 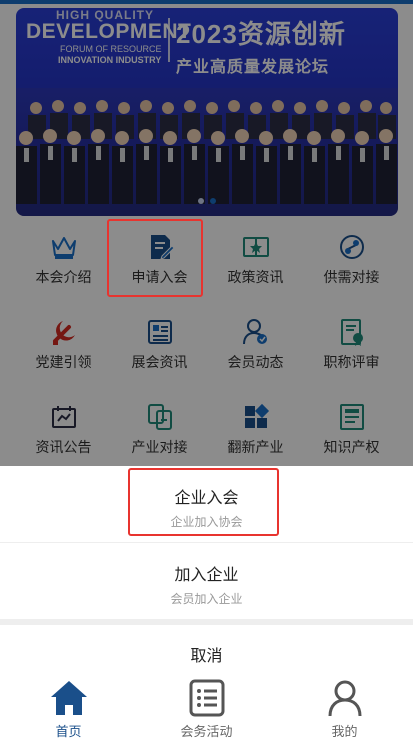 What do you see at coordinates (203, 502) in the screenshot?
I see `highlight-enterprise-join` at bounding box center [203, 502].